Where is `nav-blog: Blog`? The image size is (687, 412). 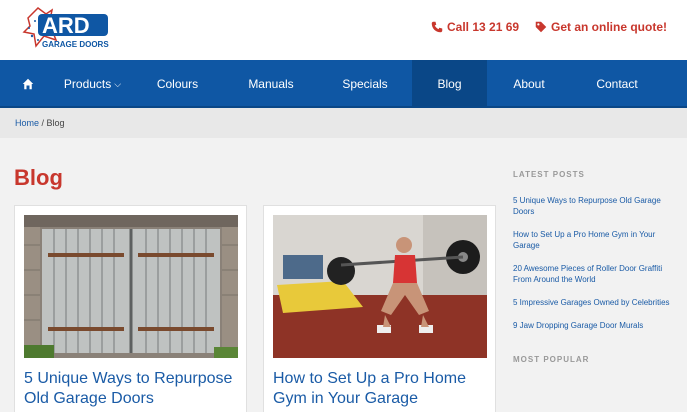
nav-blog: Blog is located at coordinates (449, 84).